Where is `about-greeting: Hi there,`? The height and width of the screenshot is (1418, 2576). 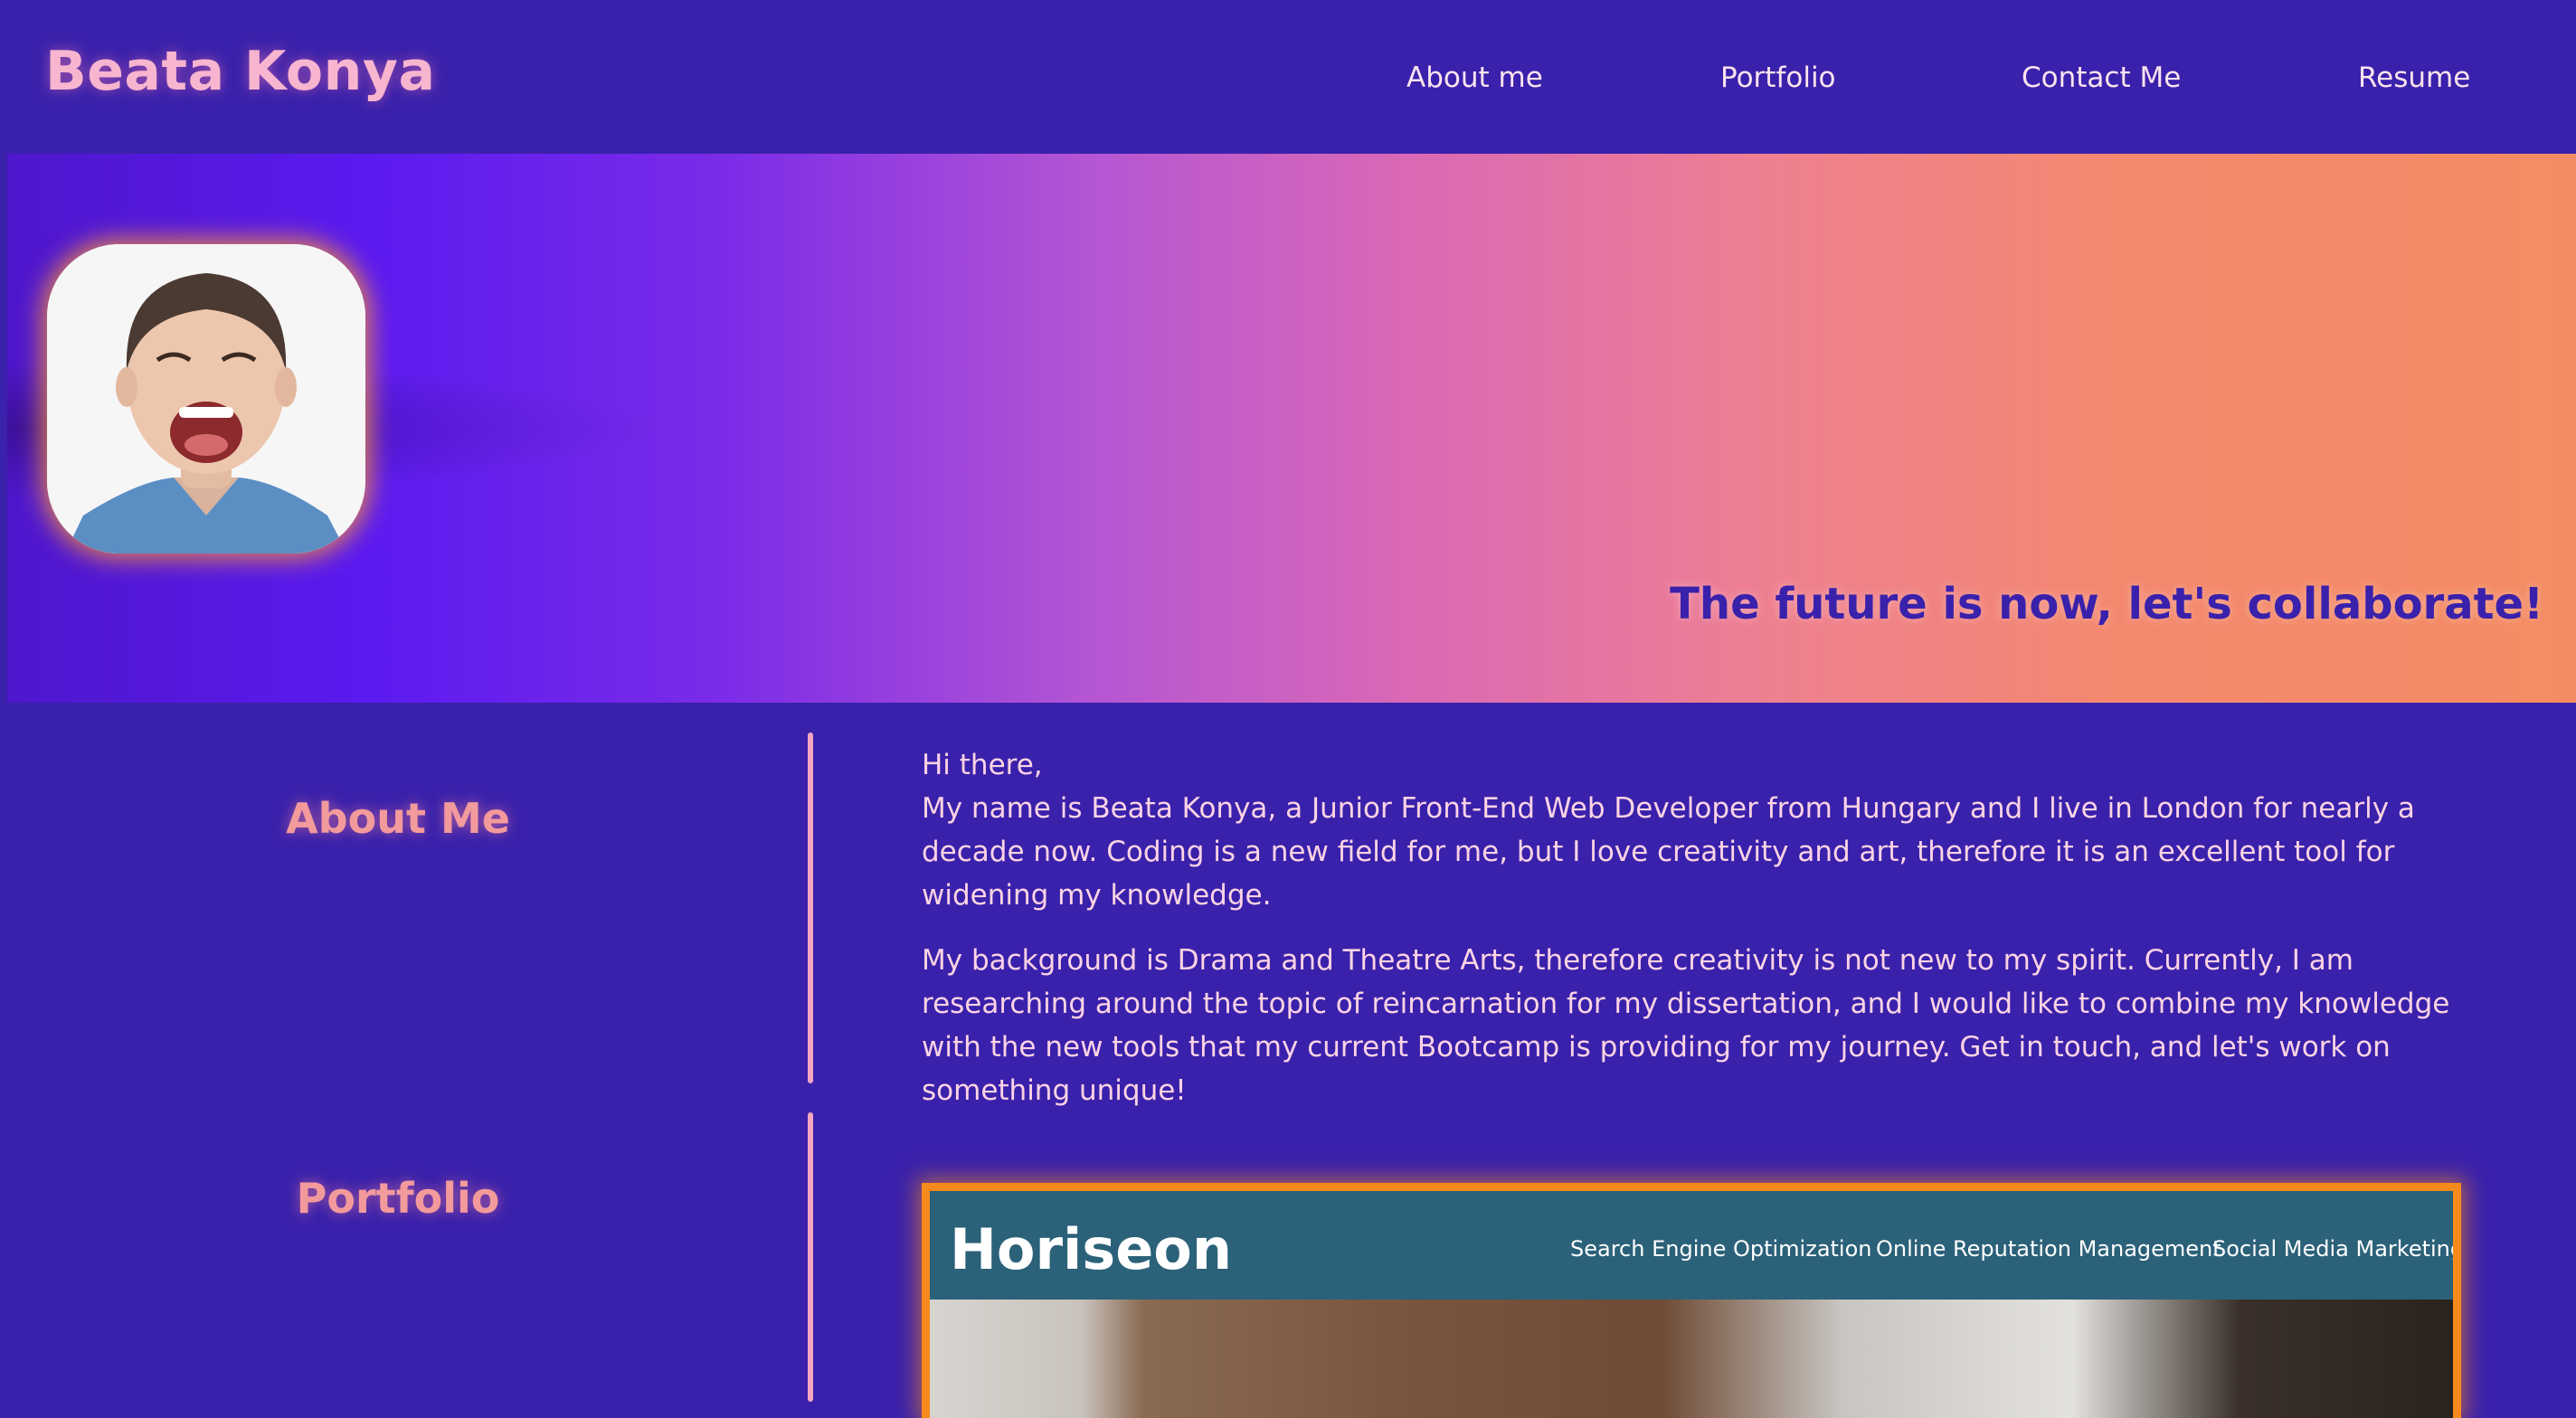
about-greeting: Hi there, is located at coordinates (982, 765).